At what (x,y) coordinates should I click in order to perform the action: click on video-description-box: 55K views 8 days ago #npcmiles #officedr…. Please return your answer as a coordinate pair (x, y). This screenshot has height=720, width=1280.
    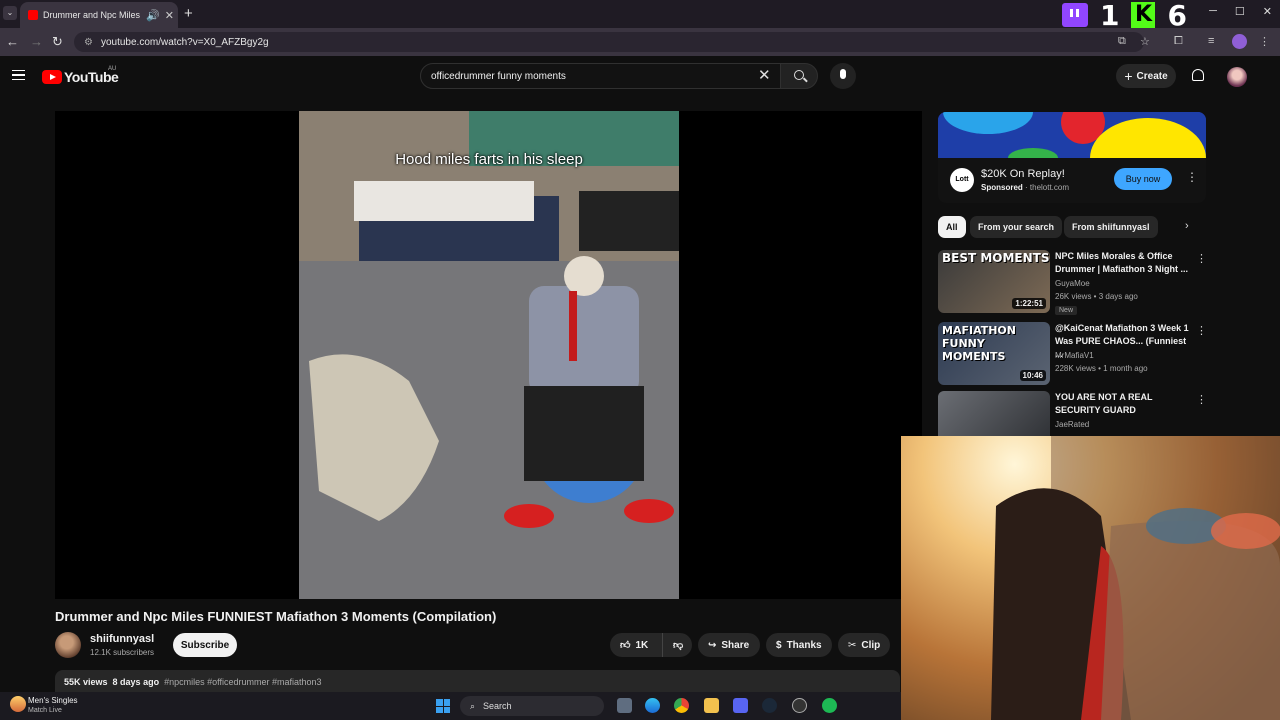
    Looking at the image, I should click on (477, 681).